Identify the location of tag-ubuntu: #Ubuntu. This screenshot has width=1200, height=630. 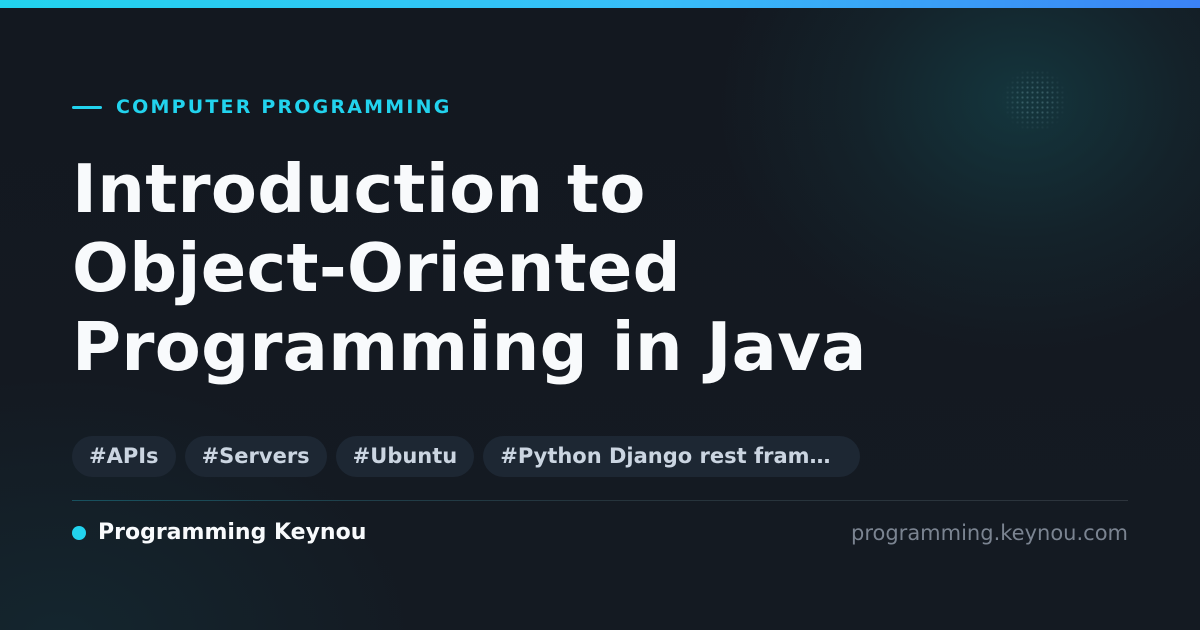
(405, 456).